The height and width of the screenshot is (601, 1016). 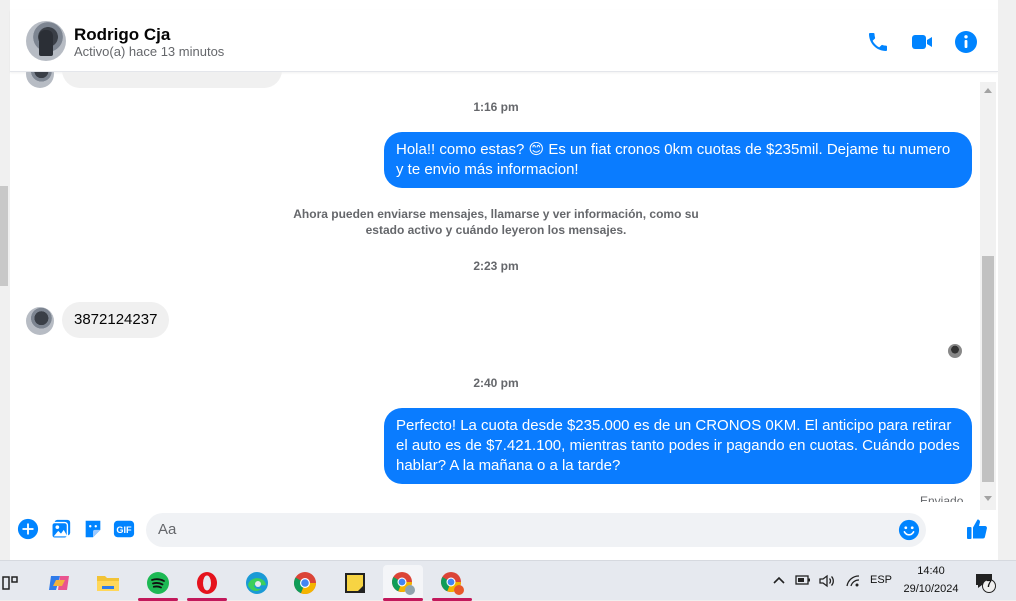 I want to click on sticky-notes-button, so click(x=355, y=583).